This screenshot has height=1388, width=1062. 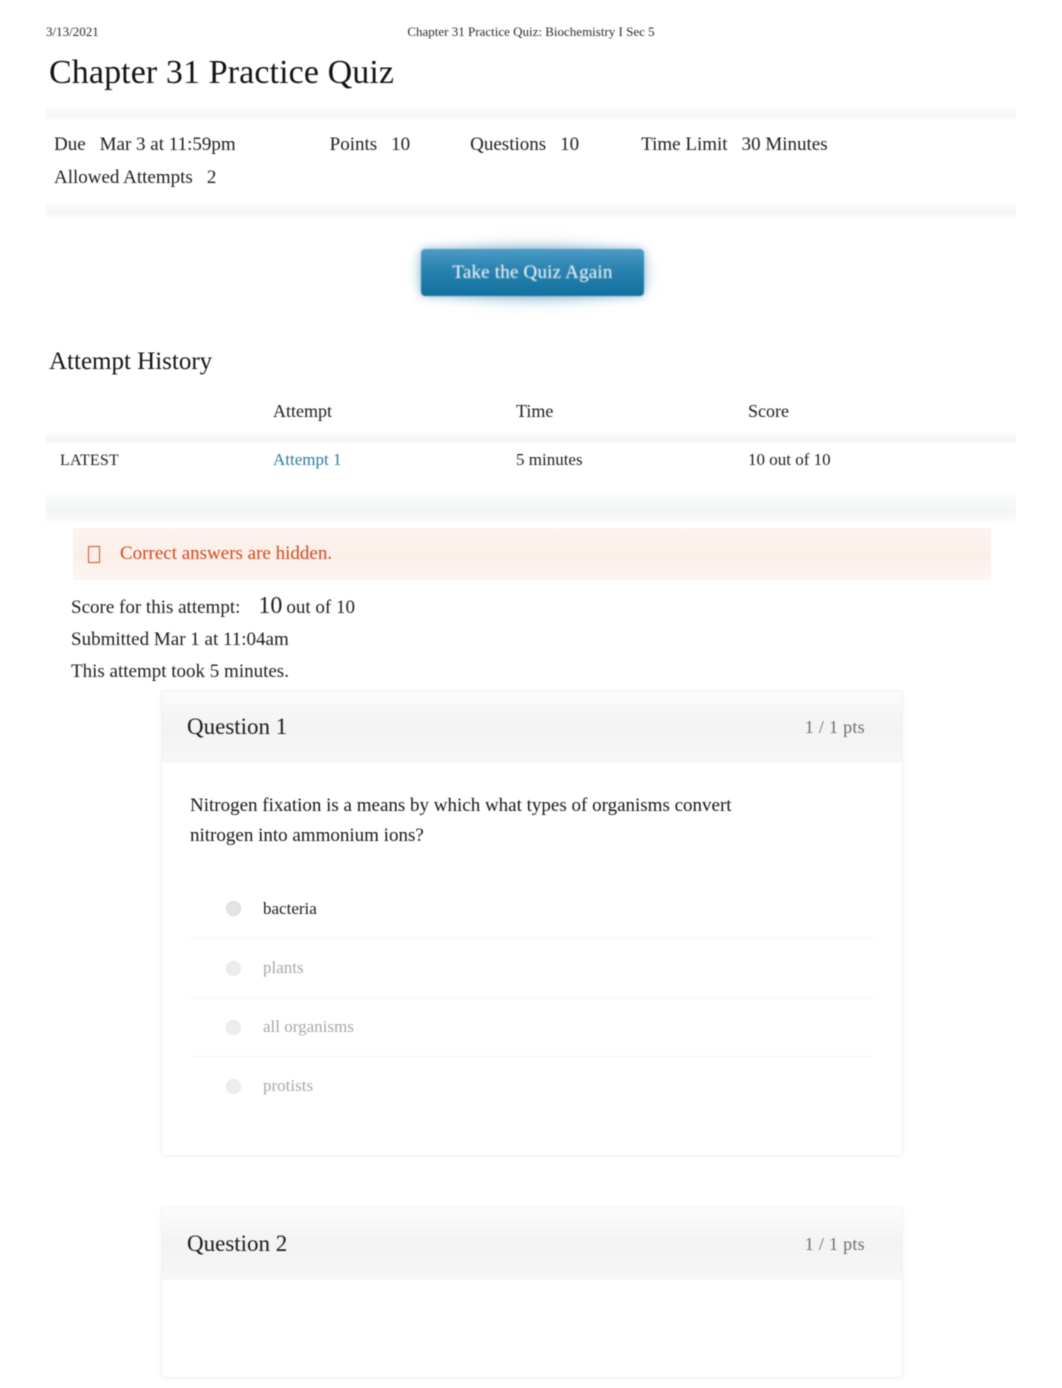 What do you see at coordinates (270, 606) in the screenshot?
I see `score-for-attempt-value: 10` at bounding box center [270, 606].